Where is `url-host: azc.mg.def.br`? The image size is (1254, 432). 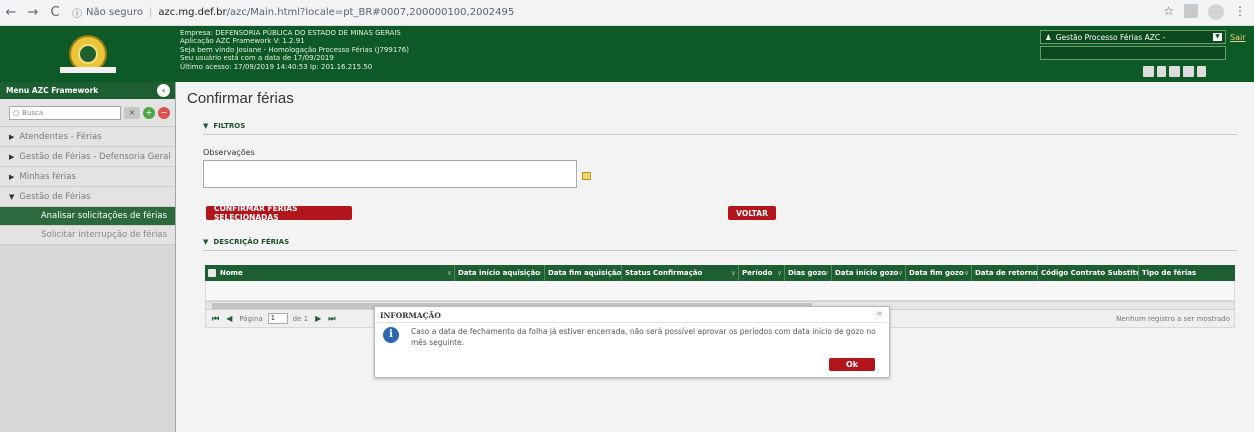
url-host: azc.mg.def.br is located at coordinates (192, 12).